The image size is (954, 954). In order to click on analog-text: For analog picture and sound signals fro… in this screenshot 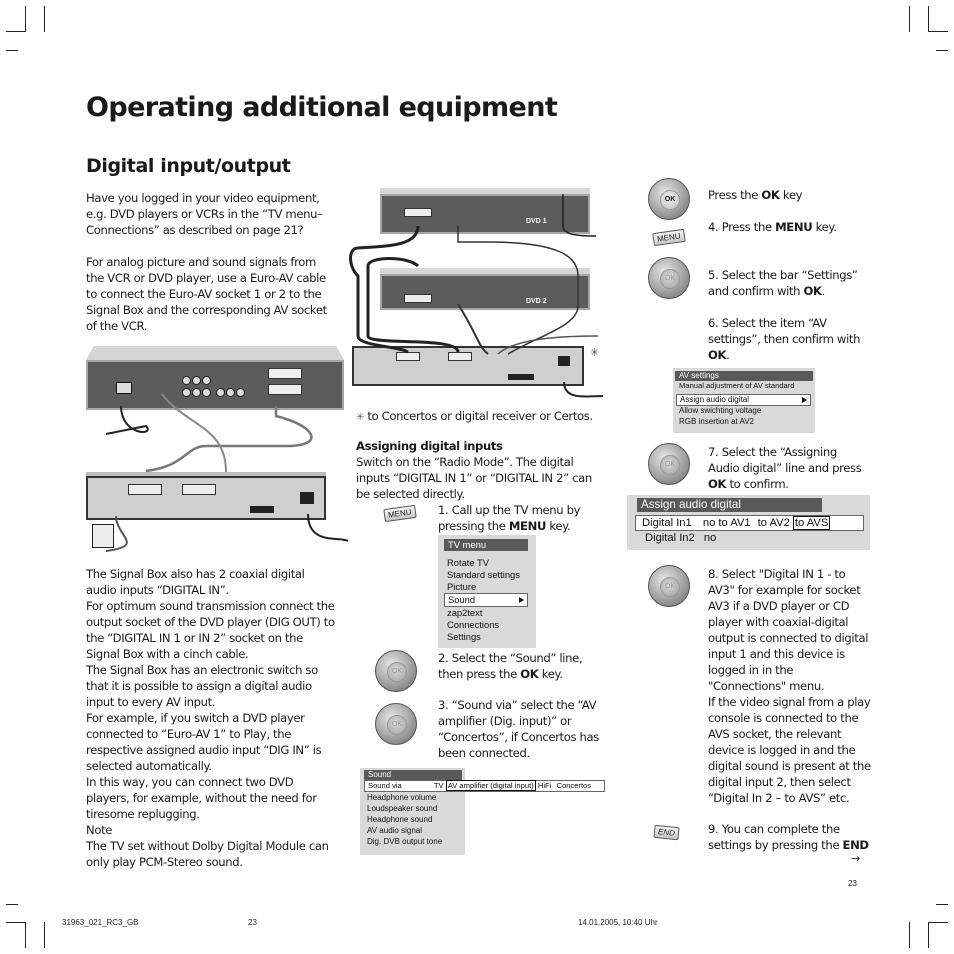, I will do `click(206, 294)`.